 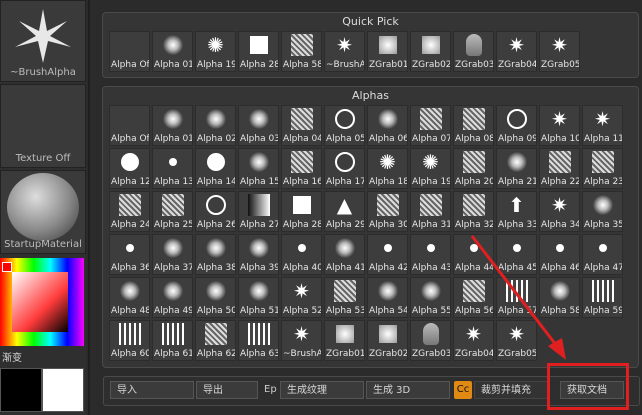 I want to click on quick-pick-item: ✷ ~BrushAlpha, so click(x=344, y=51).